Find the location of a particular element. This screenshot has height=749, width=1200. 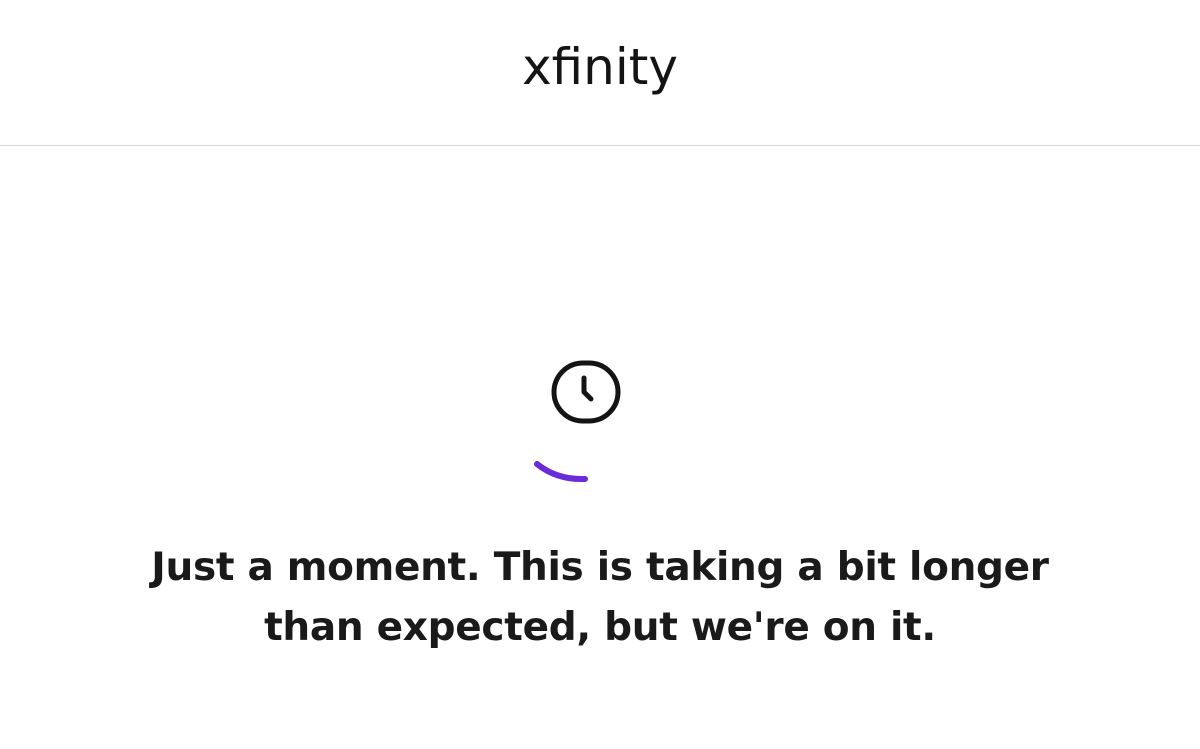

loading-spinner-icon is located at coordinates (561, 472).